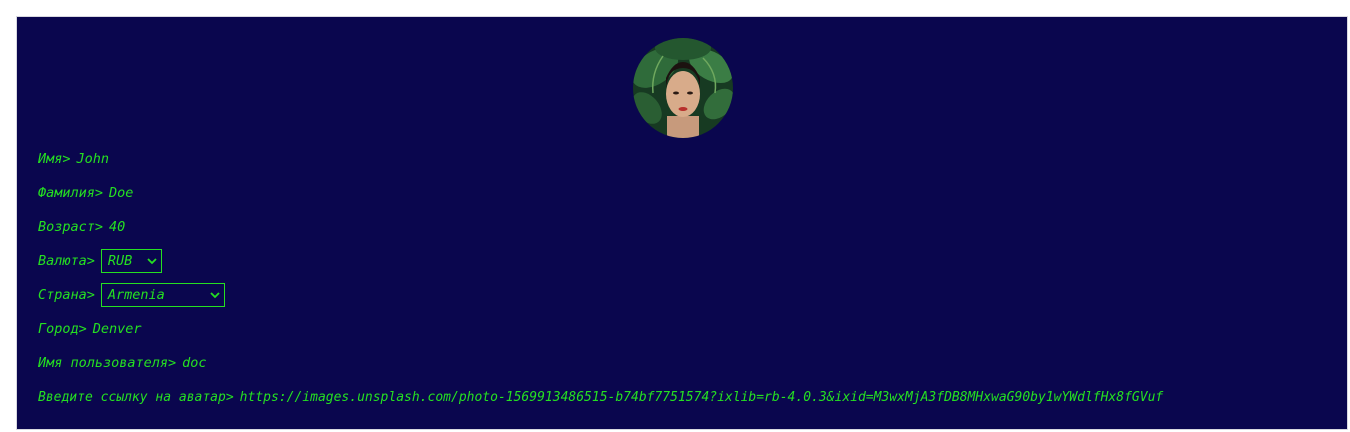 Image resolution: width=1350 pixels, height=432 pixels. I want to click on currency-select-value: RUB, so click(120, 261).